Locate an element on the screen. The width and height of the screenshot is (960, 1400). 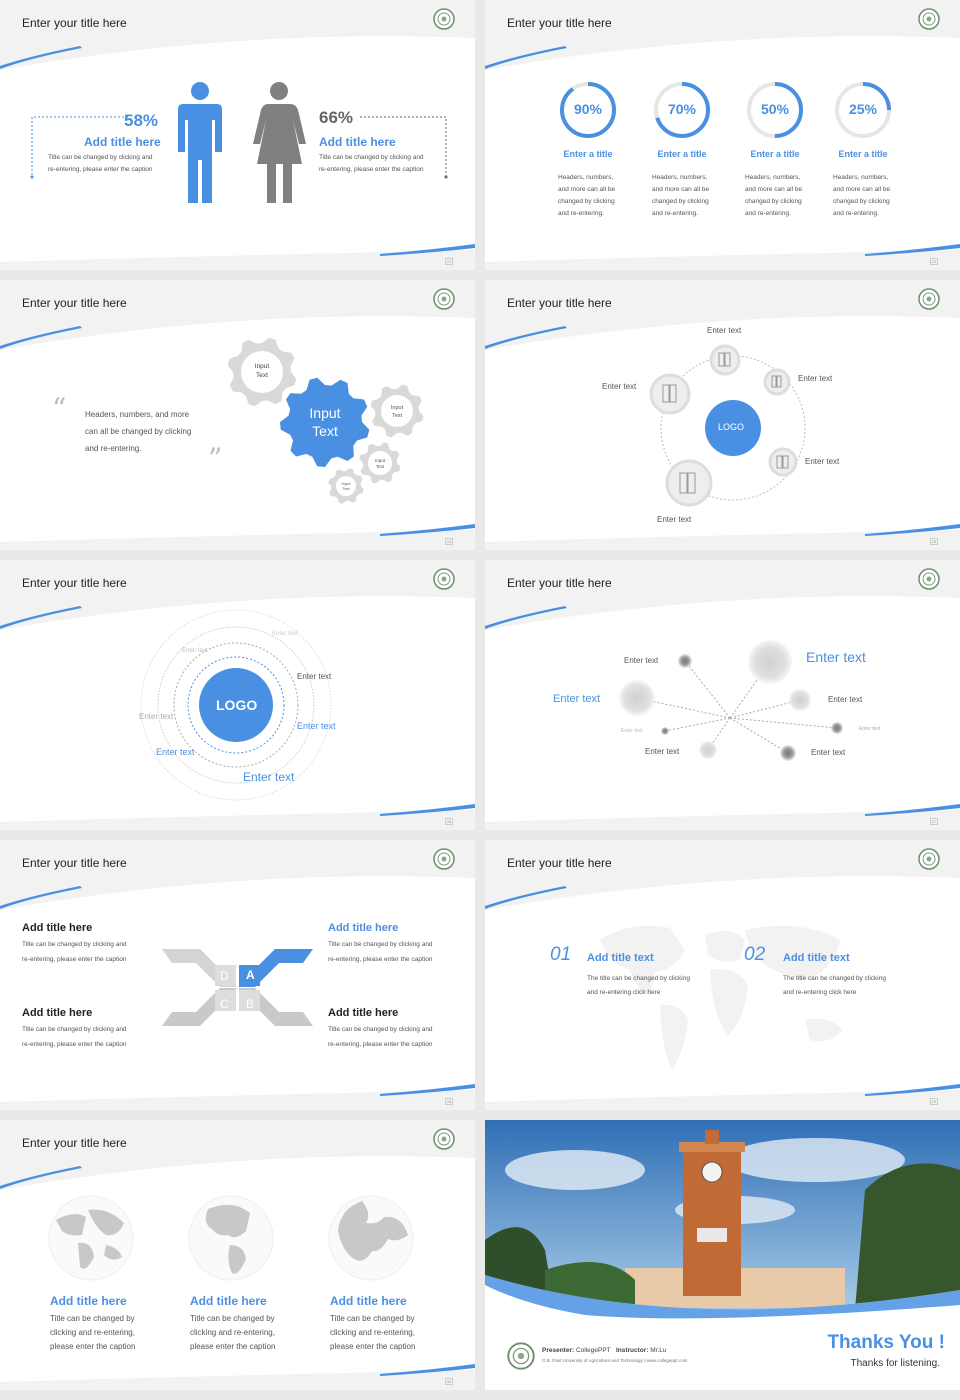
item-title-2: Add title here is located at coordinates (363, 928).